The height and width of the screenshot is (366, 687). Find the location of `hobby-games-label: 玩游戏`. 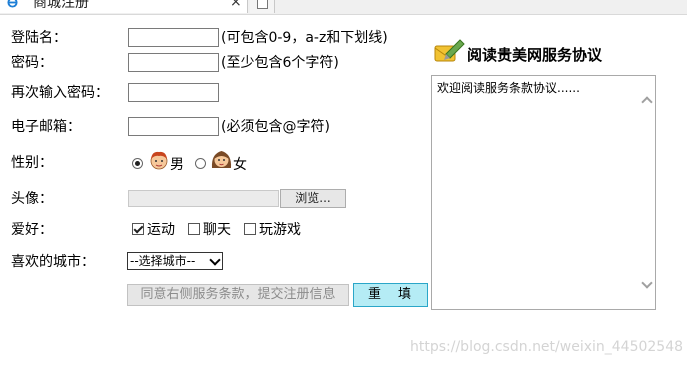

hobby-games-label: 玩游戏 is located at coordinates (280, 230).